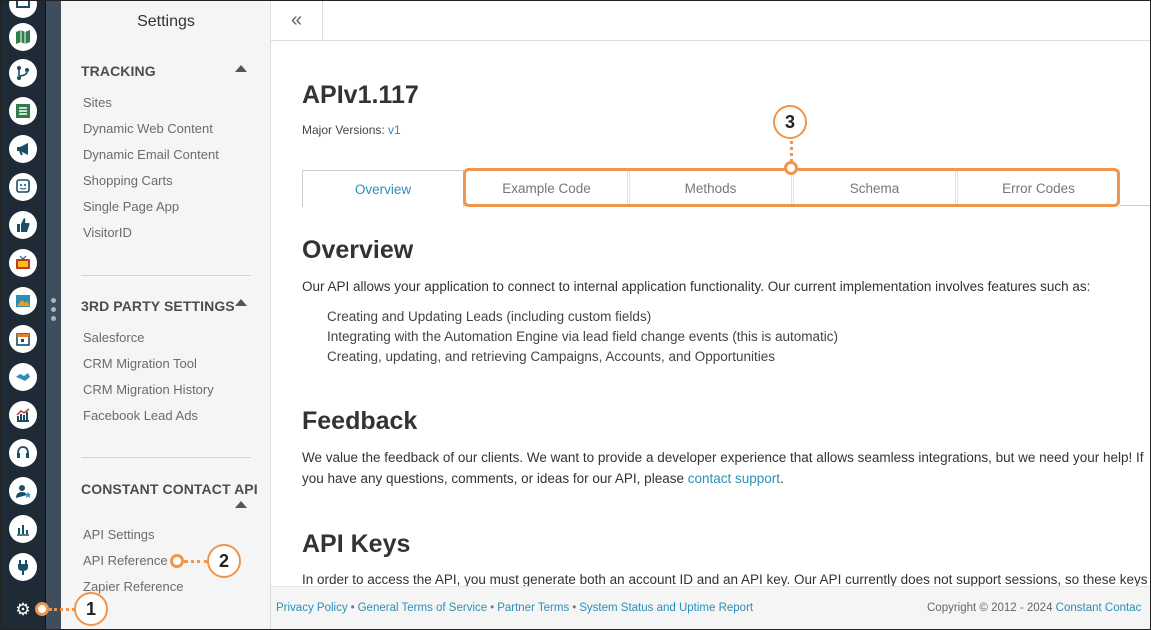  What do you see at coordinates (23, 377) in the screenshot?
I see `handshake-icon` at bounding box center [23, 377].